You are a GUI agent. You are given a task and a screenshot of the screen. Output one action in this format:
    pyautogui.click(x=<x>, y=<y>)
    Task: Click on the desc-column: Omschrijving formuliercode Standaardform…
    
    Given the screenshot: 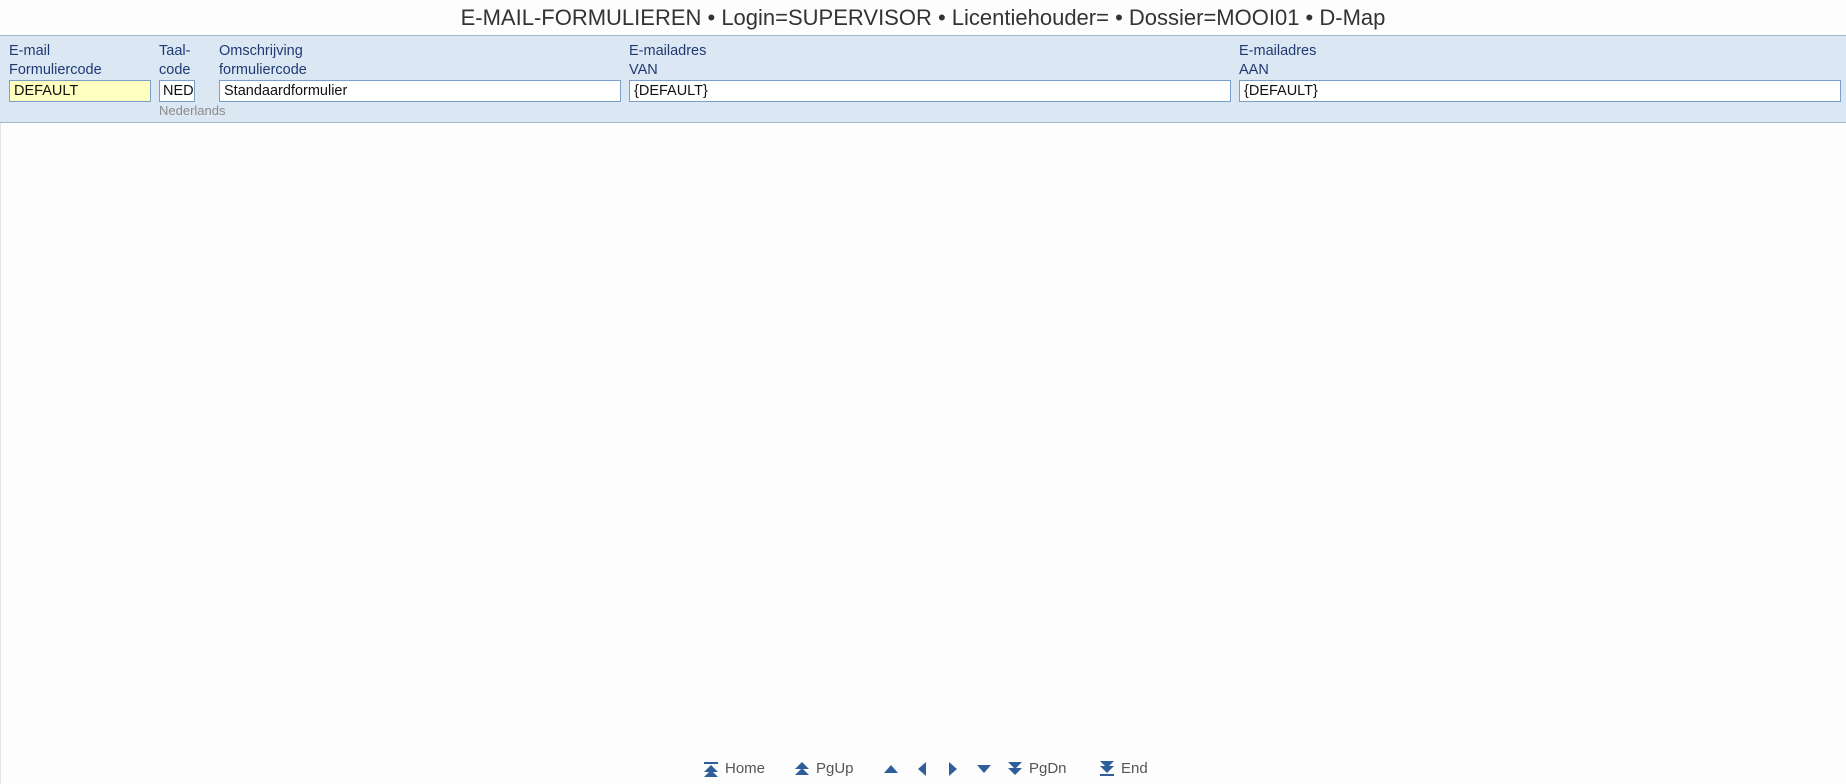 What is the action you would take?
    pyautogui.click(x=420, y=69)
    